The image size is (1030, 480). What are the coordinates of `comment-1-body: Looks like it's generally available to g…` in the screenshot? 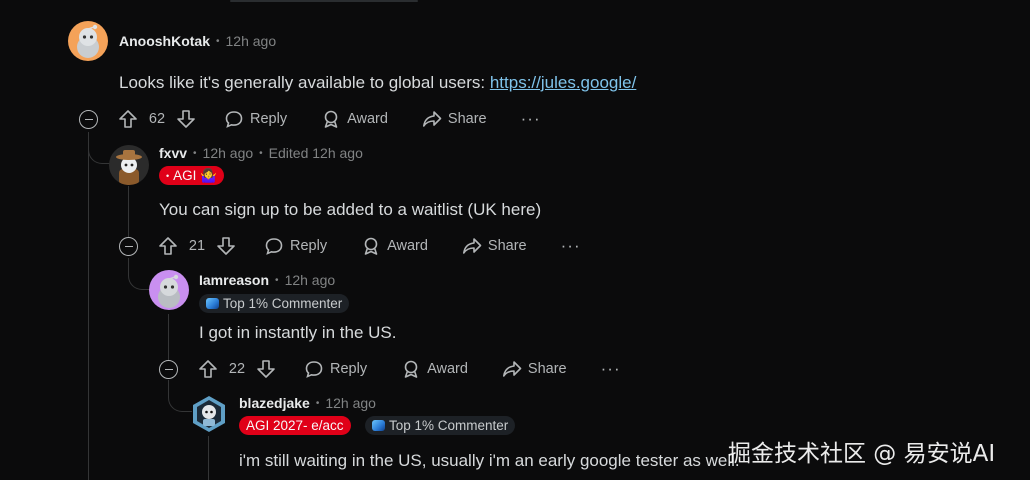 It's located at (377, 83).